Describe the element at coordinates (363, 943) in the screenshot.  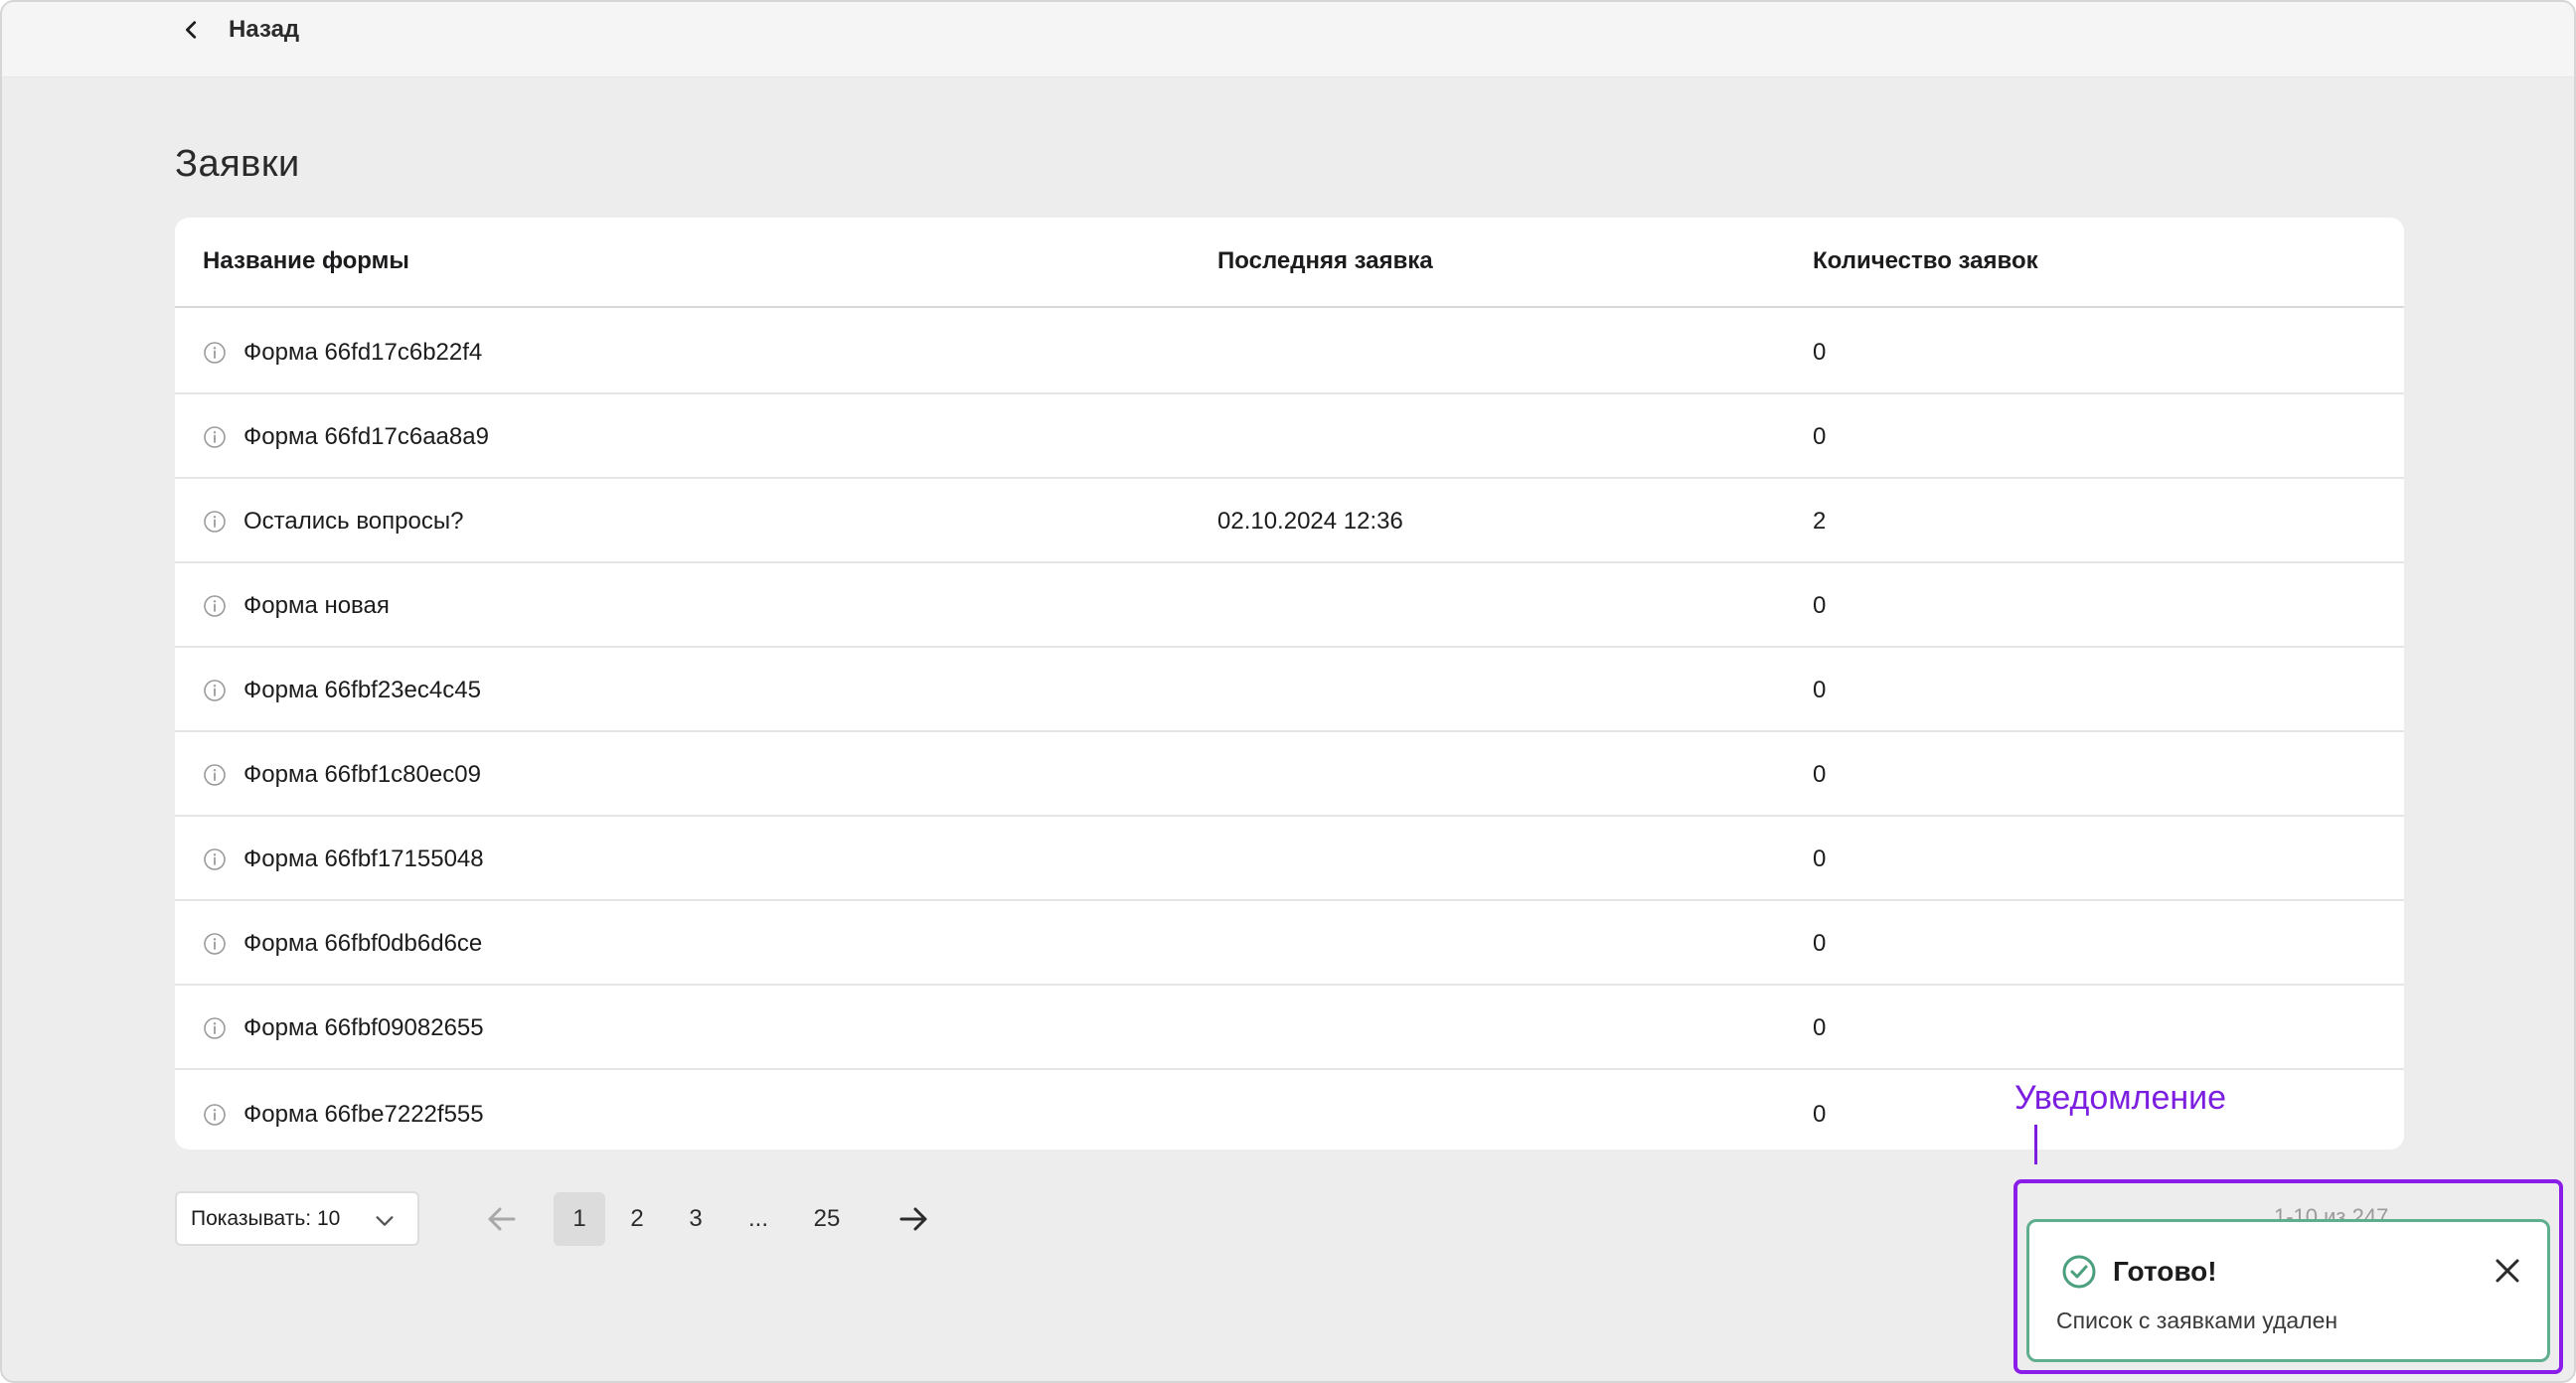
I see `form-name: Форма 66fbf0db6d6ce` at that location.